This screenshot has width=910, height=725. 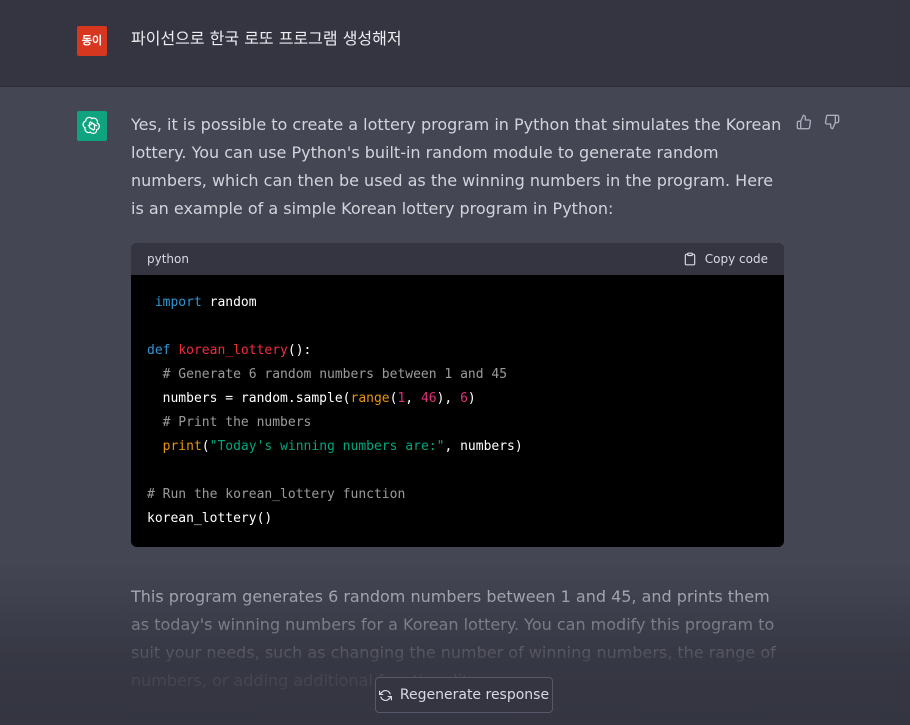 I want to click on code-line: numbers = random.sample(range(1, 46), 6), so click(x=311, y=398).